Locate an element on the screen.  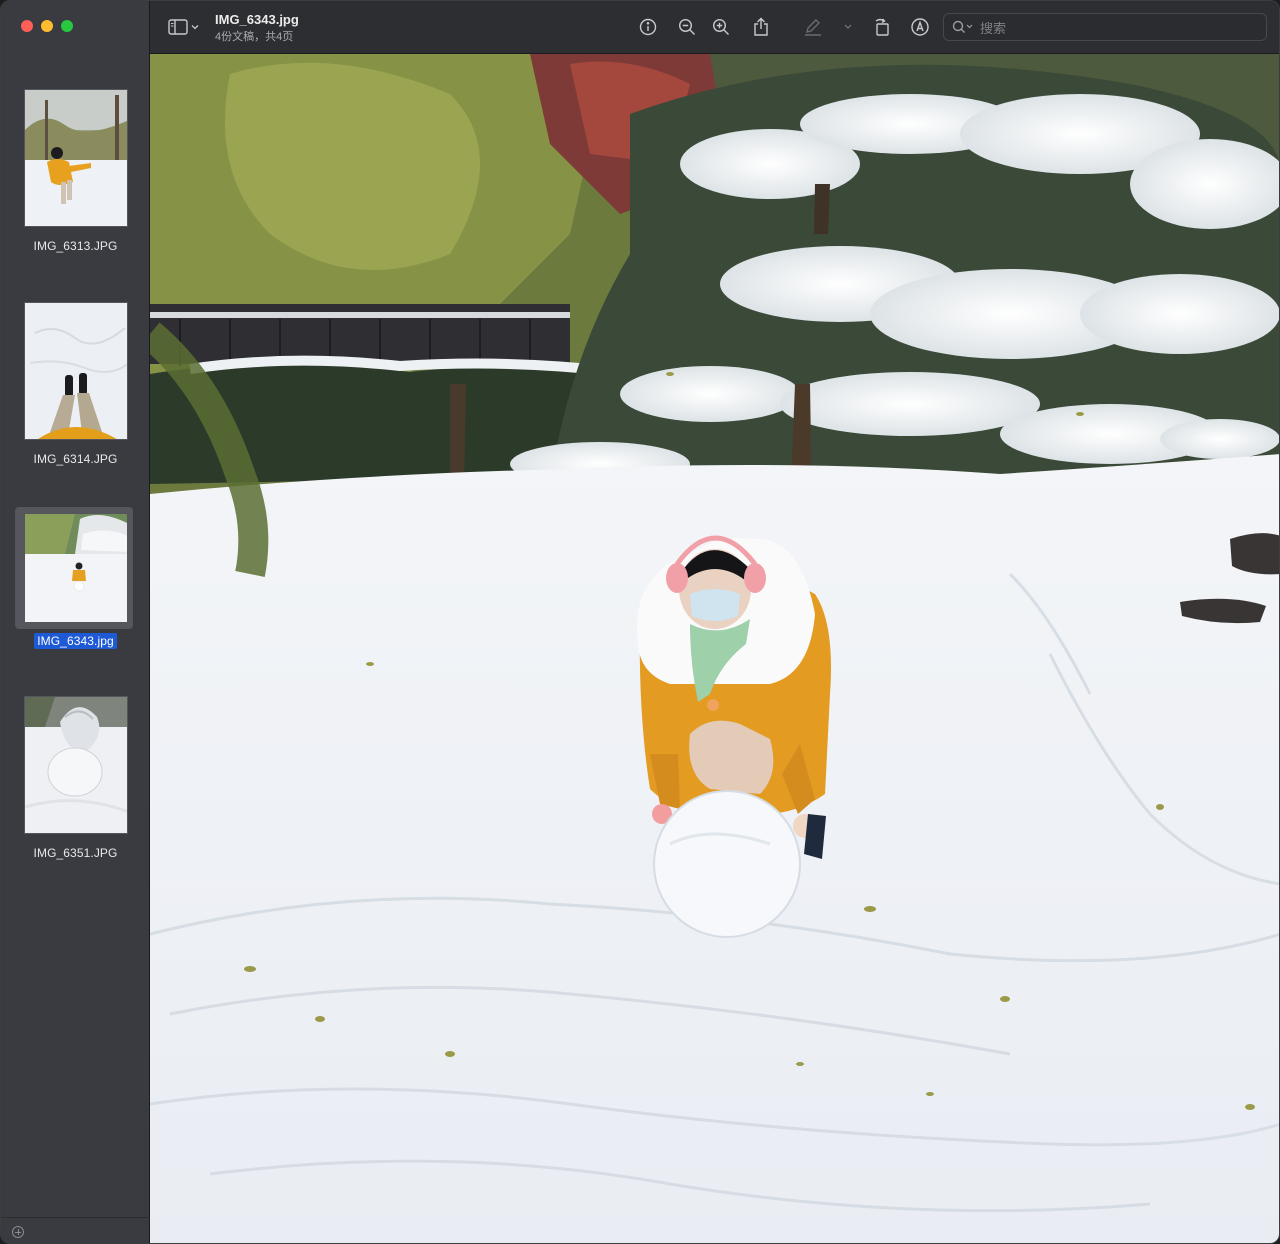
sidebar-thumbnail-img-6314: IMG_6314.JPG is located at coordinates (75, 384).